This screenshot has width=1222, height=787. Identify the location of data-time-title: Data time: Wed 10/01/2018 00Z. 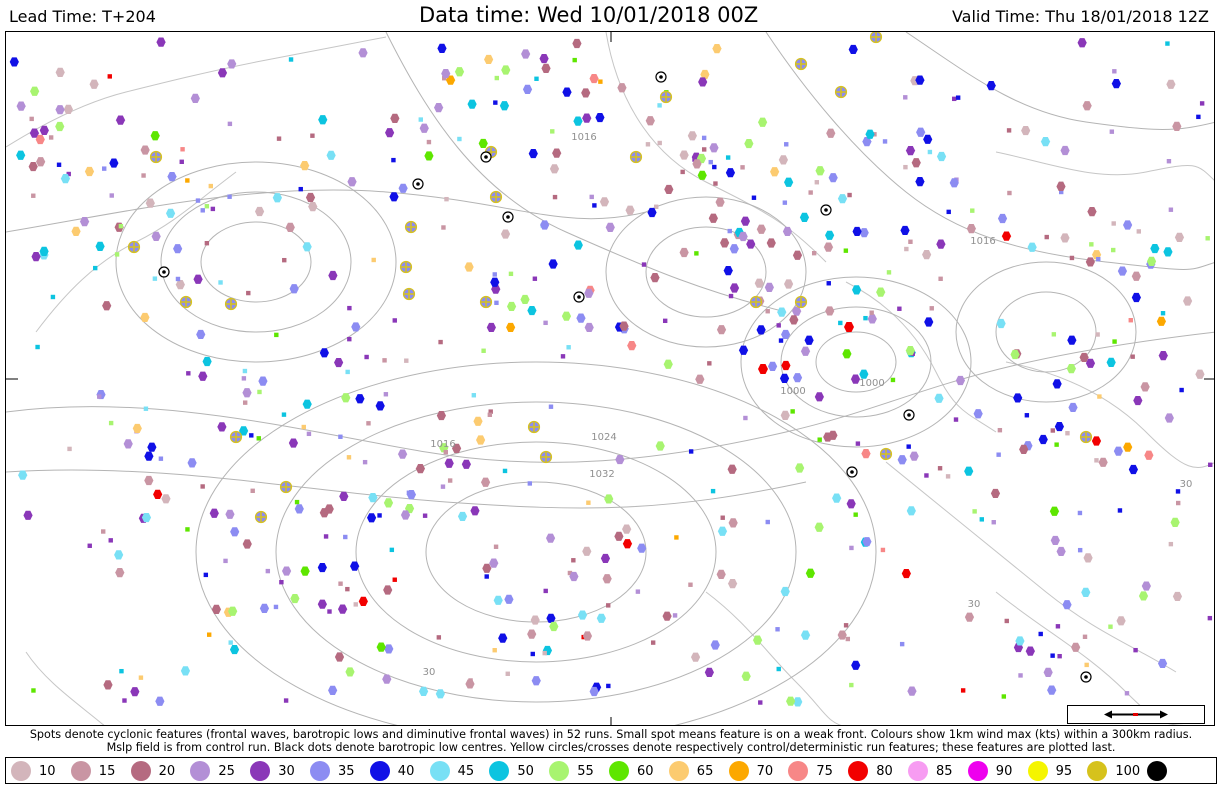
(589, 15).